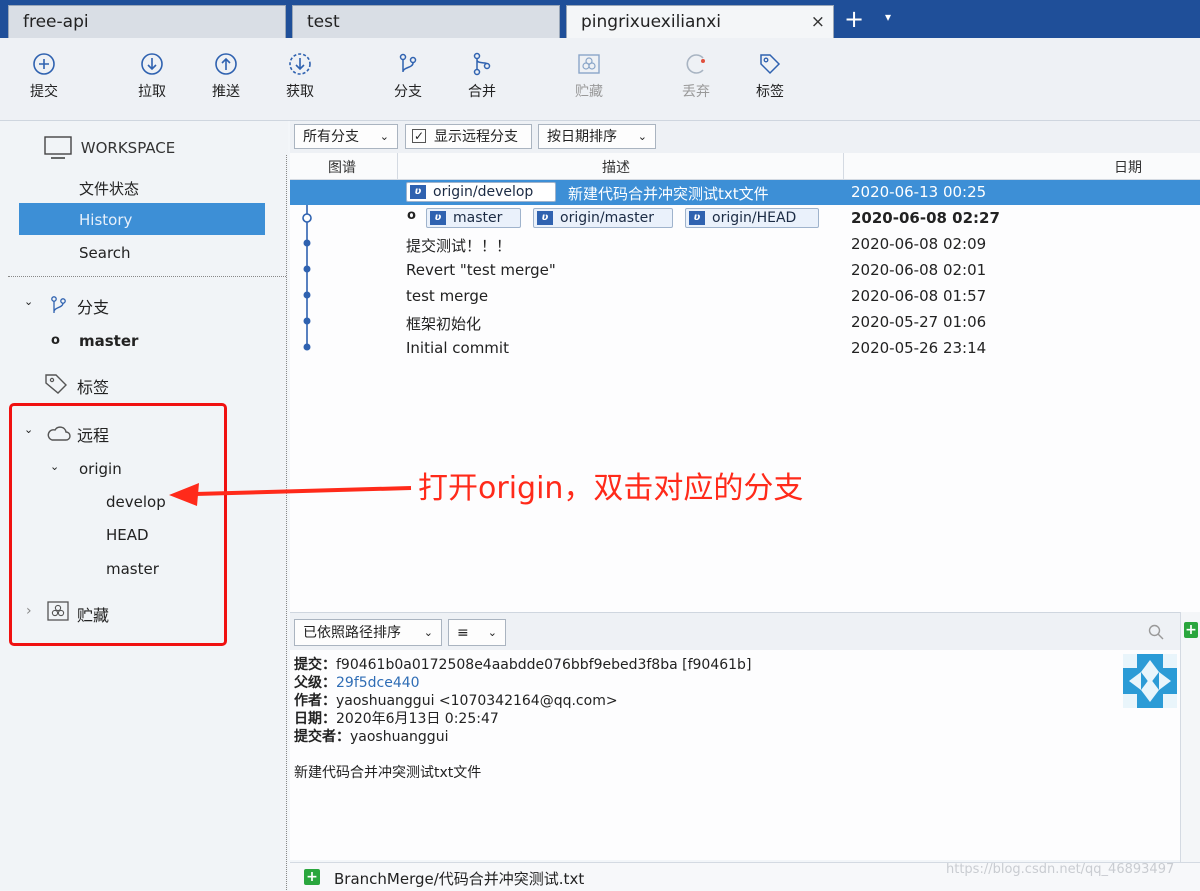 The image size is (1200, 891). Describe the element at coordinates (226, 76) in the screenshot. I see `push-button: 推送` at that location.